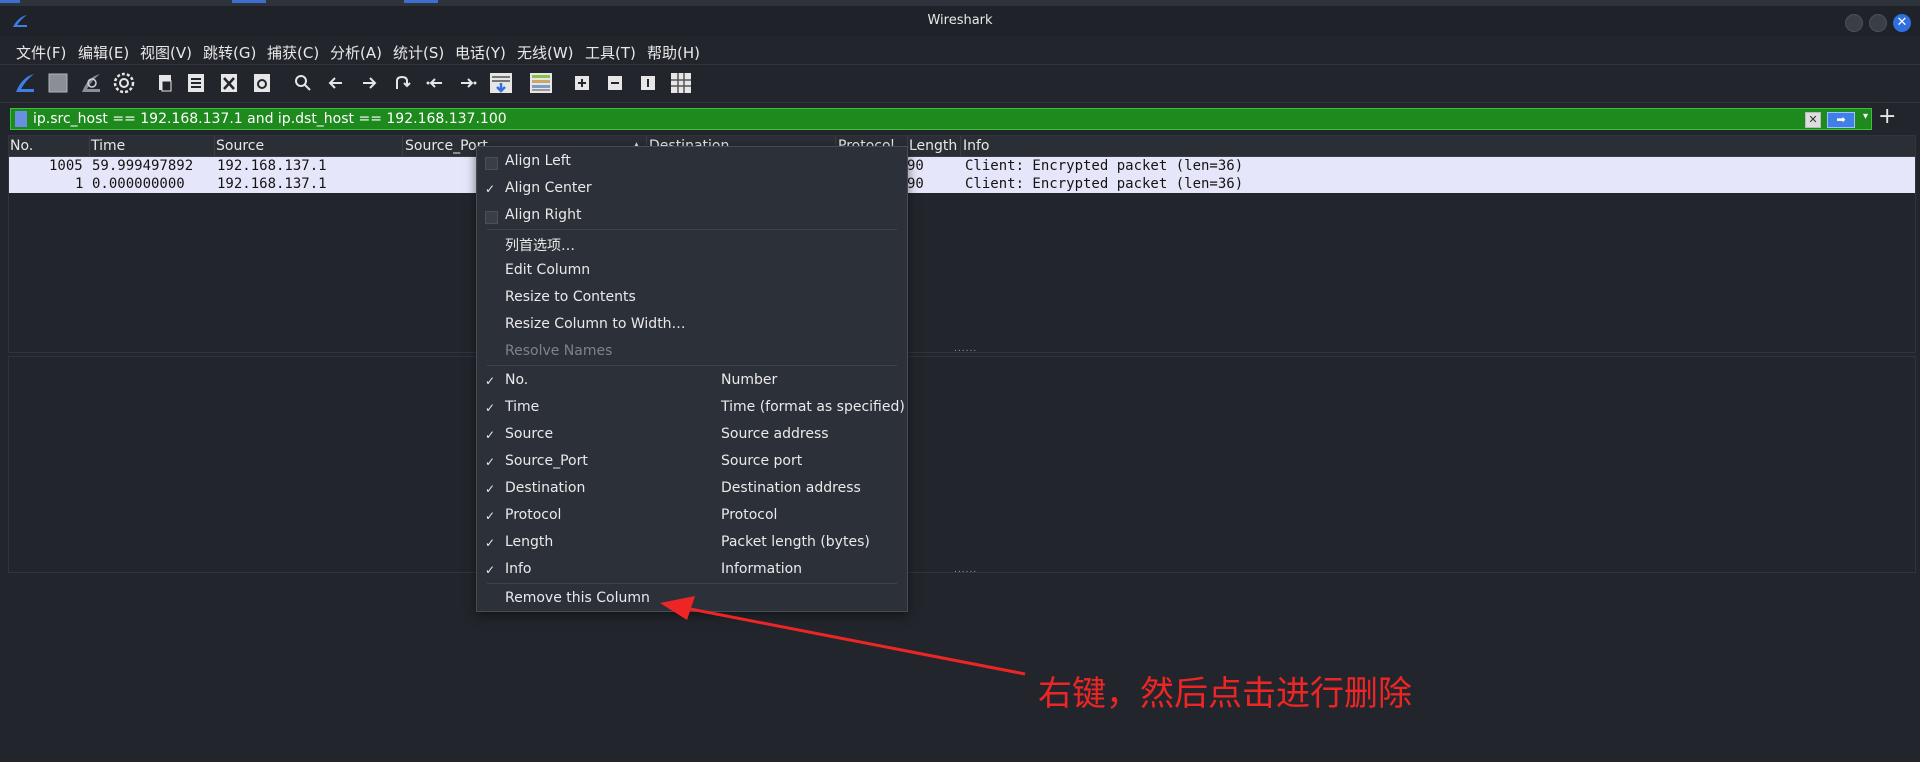 The image size is (1920, 762). What do you see at coordinates (1225, 694) in the screenshot?
I see `annotation-text: 右键，然后点击进行删除` at bounding box center [1225, 694].